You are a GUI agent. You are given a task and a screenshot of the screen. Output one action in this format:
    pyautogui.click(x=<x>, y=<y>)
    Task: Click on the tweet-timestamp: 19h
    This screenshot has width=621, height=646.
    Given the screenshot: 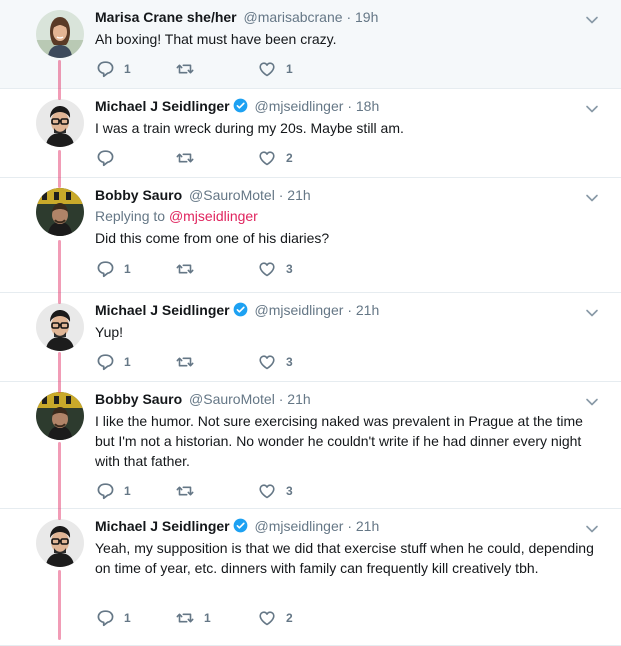 What is the action you would take?
    pyautogui.click(x=366, y=17)
    